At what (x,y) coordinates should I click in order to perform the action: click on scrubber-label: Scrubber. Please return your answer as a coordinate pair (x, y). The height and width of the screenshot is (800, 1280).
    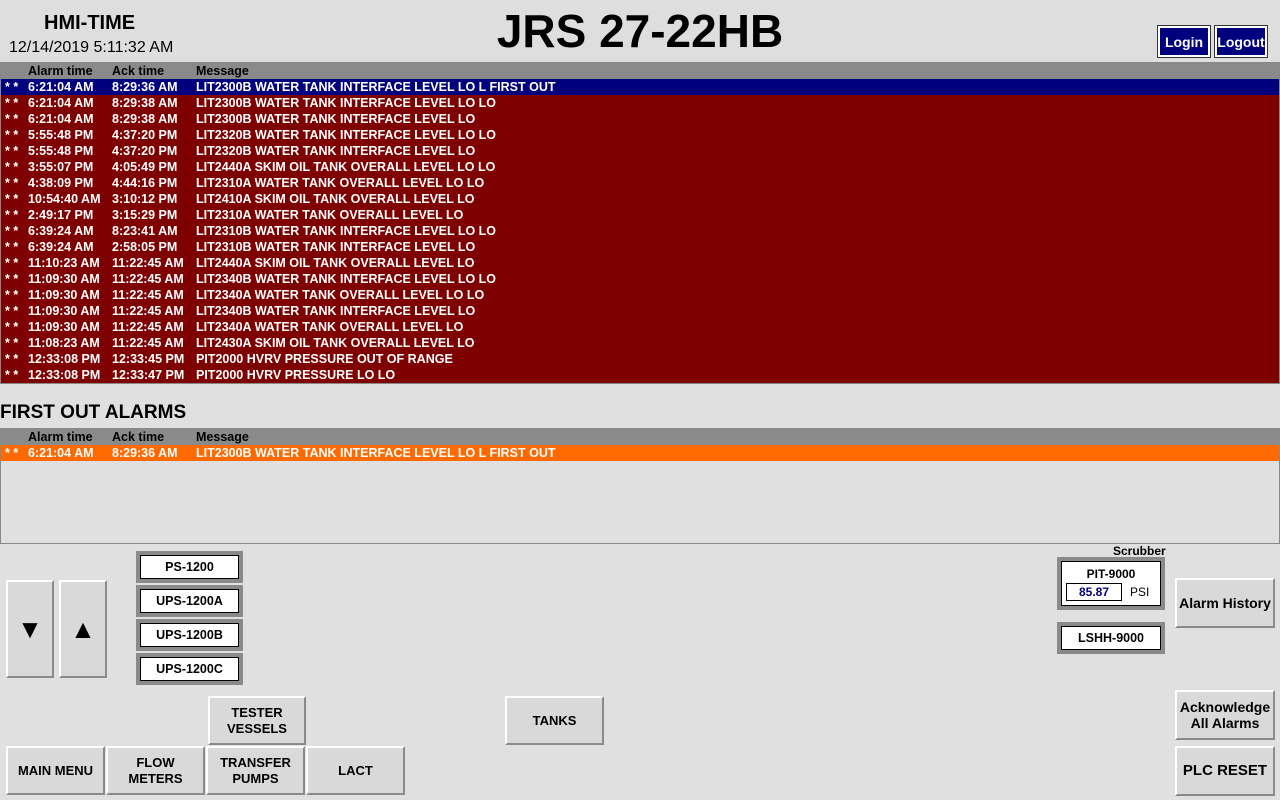
    Looking at the image, I should click on (1139, 551).